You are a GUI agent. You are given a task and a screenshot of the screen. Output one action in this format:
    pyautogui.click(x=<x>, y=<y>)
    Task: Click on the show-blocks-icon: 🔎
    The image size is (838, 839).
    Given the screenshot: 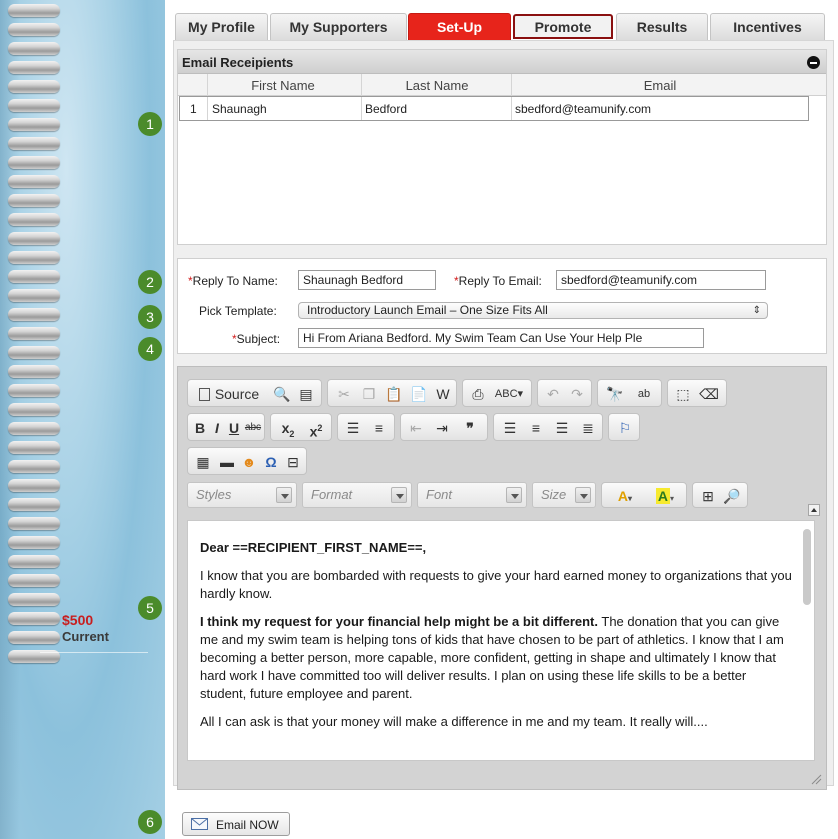 What is the action you would take?
    pyautogui.click(x=732, y=496)
    